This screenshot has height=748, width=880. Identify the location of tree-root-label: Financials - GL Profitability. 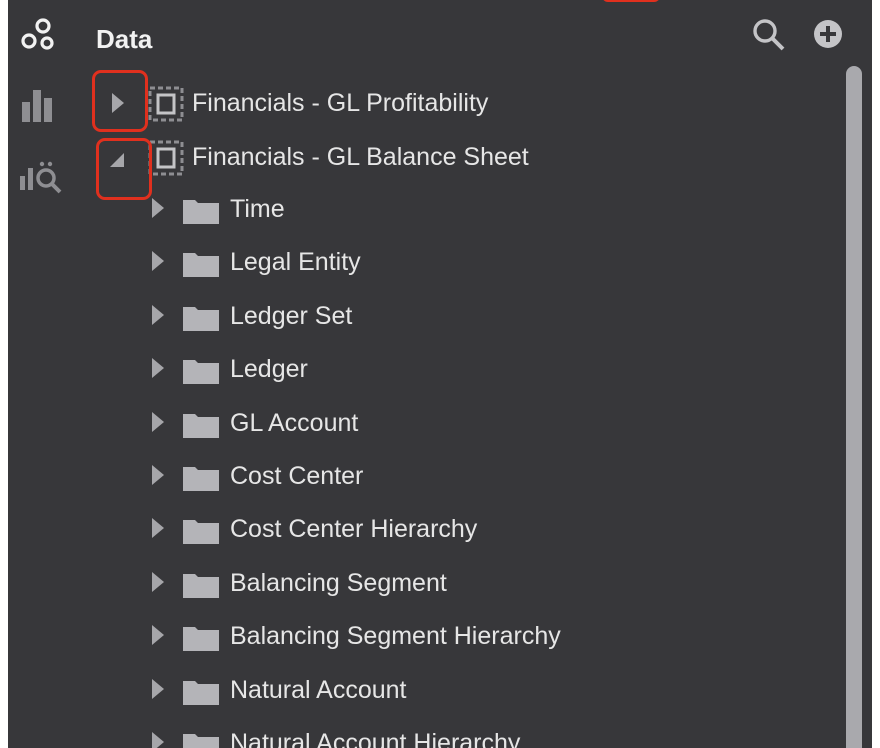
(340, 103).